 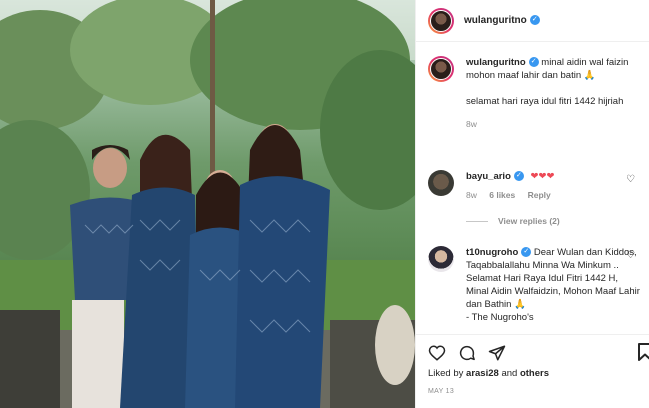 I want to click on caption-avatar, so click(x=441, y=69).